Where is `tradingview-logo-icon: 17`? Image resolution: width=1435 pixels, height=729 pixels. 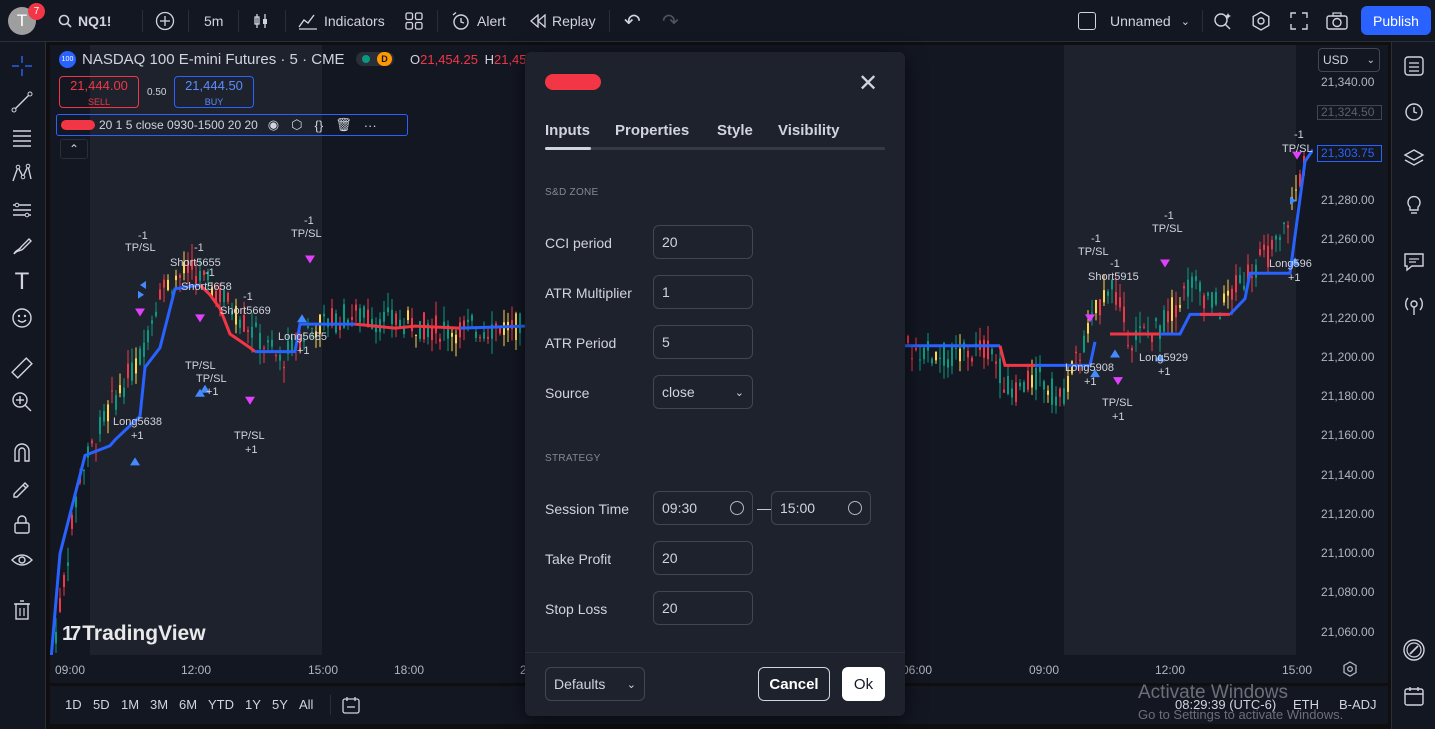
tradingview-logo-icon: 17 is located at coordinates (71, 633).